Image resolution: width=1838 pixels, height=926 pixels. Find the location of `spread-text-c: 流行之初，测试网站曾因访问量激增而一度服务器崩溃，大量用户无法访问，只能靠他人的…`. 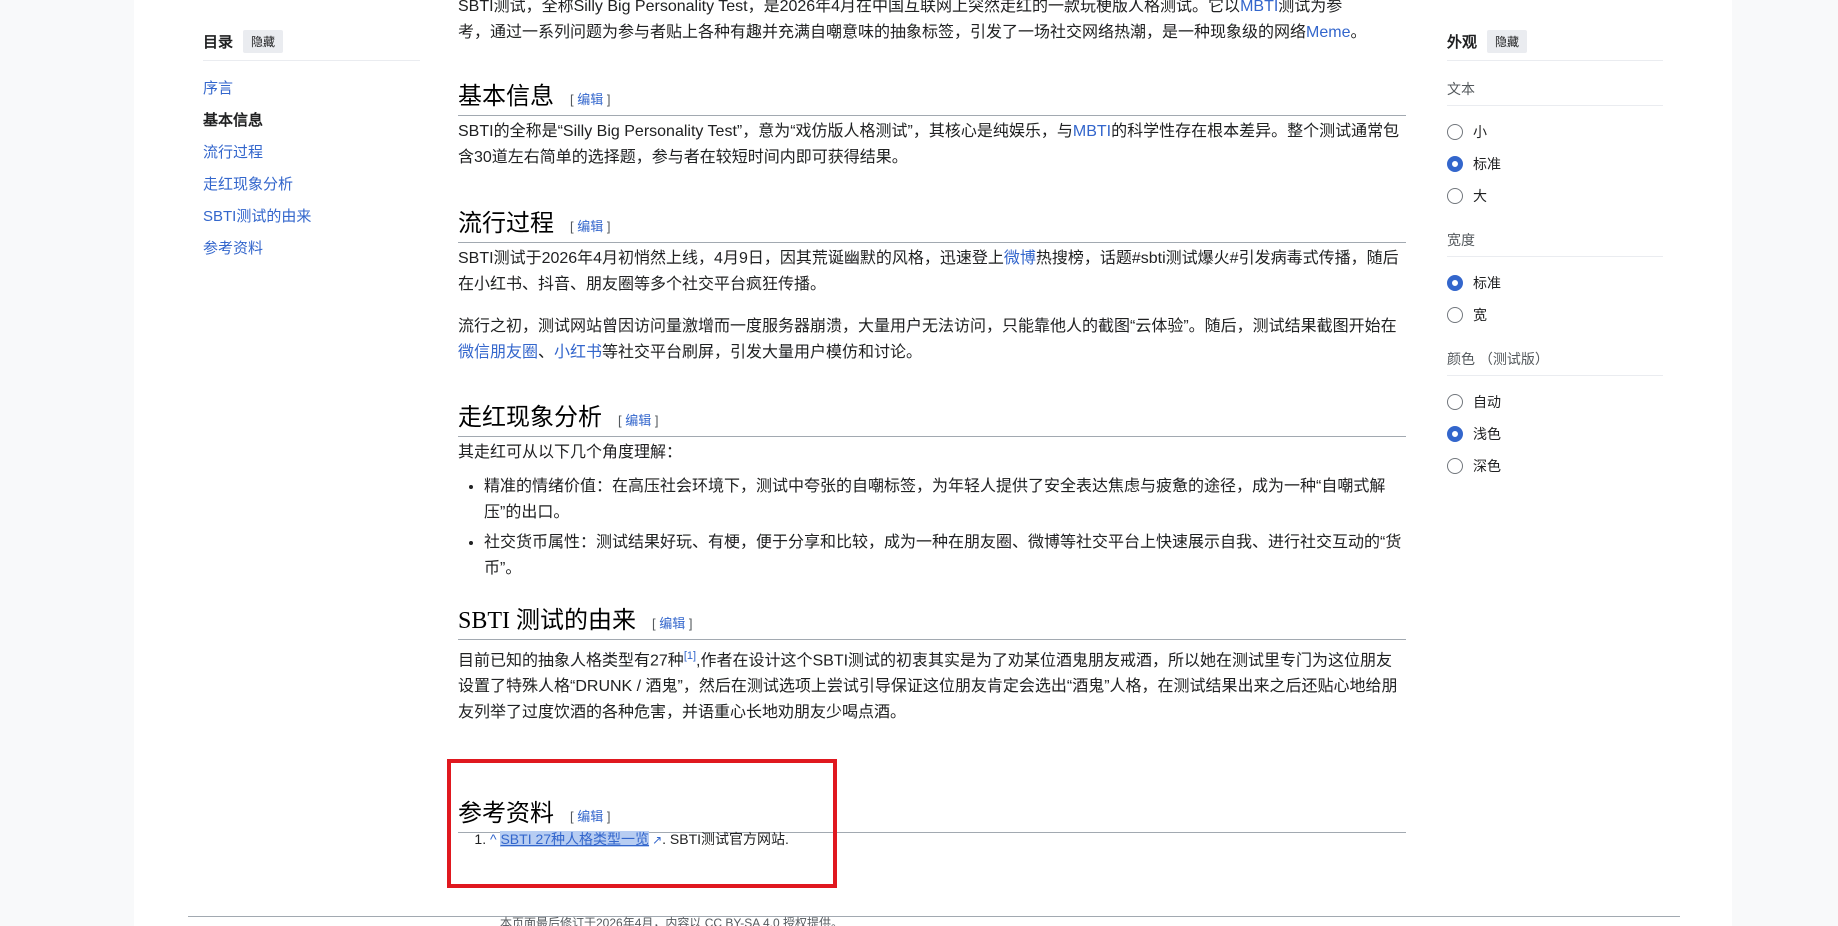

spread-text-c: 流行之初，测试网站曾因访问量激增而一度服务器崩溃，大量用户无法访问，只能靠他人的… is located at coordinates (927, 326).